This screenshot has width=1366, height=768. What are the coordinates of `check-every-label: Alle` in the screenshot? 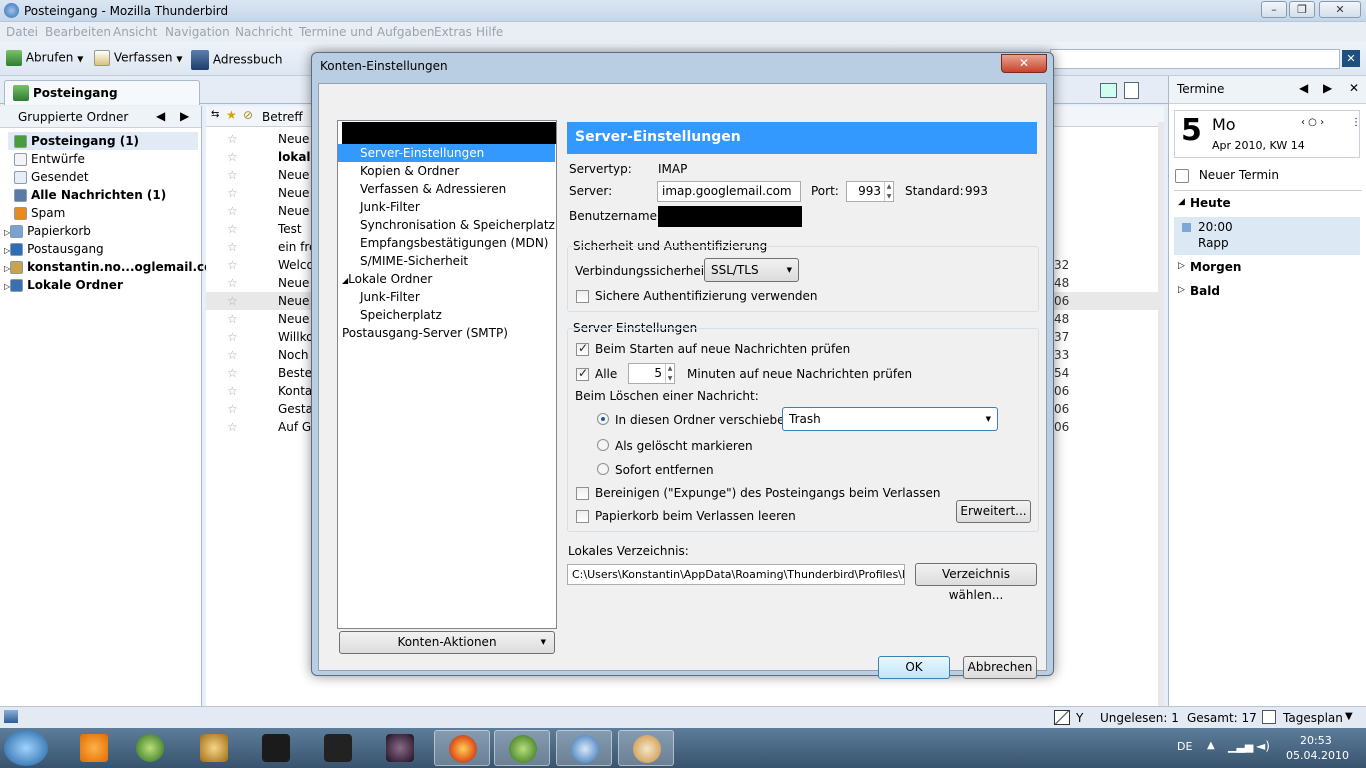 It's located at (606, 374).